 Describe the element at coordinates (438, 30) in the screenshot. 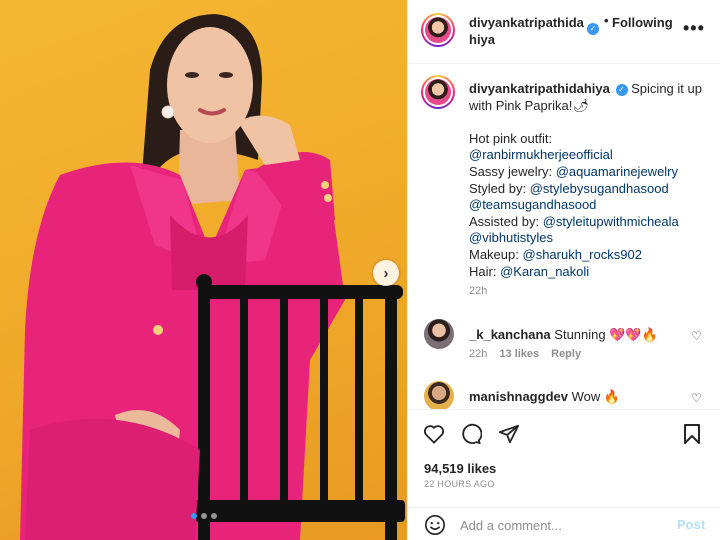

I see `avatar` at that location.